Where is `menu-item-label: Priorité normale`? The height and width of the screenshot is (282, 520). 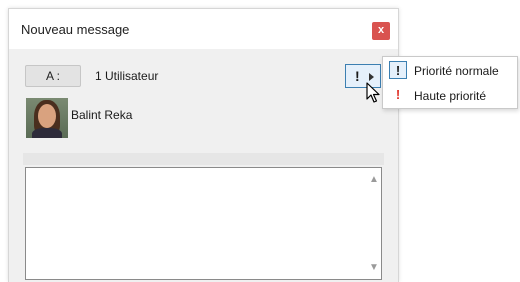
menu-item-label: Priorité normale is located at coordinates (456, 71).